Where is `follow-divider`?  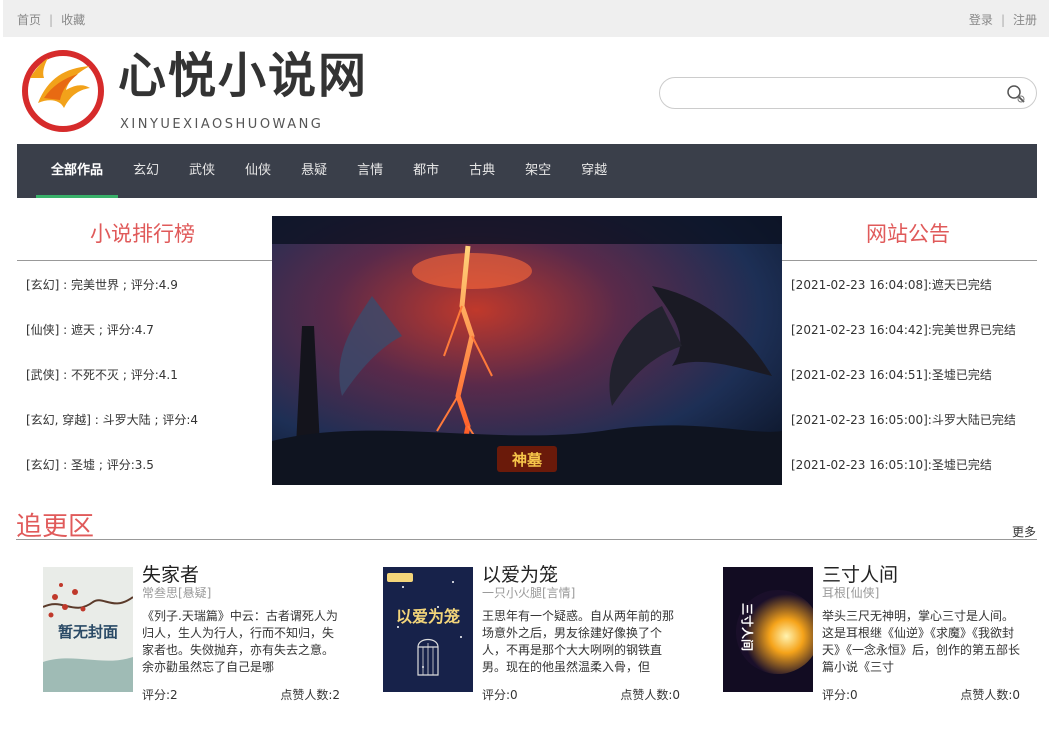
follow-divider is located at coordinates (526, 539).